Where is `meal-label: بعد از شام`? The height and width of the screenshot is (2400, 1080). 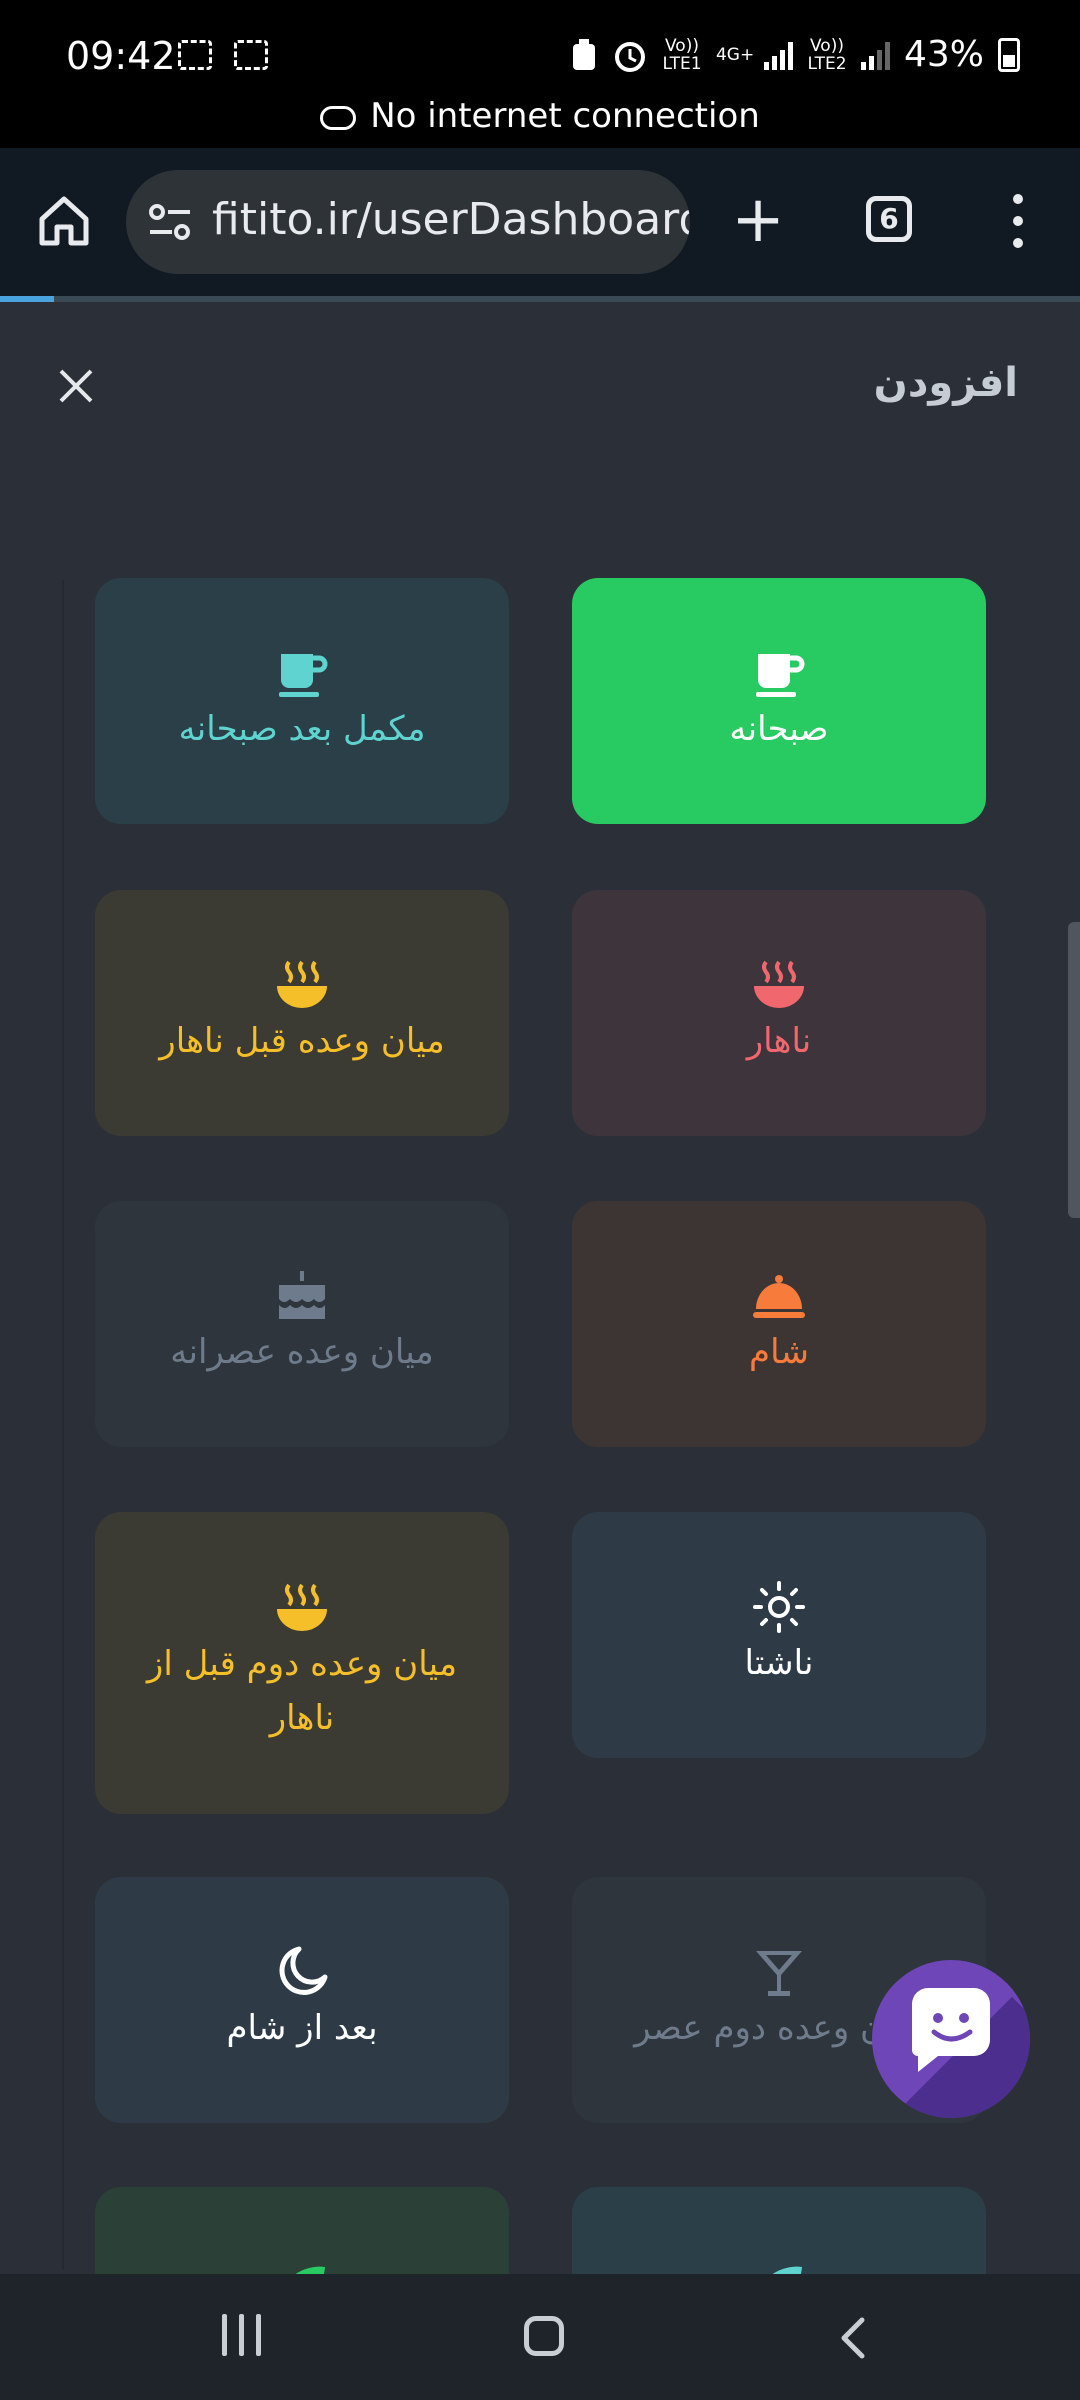 meal-label: بعد از شام is located at coordinates (302, 2028).